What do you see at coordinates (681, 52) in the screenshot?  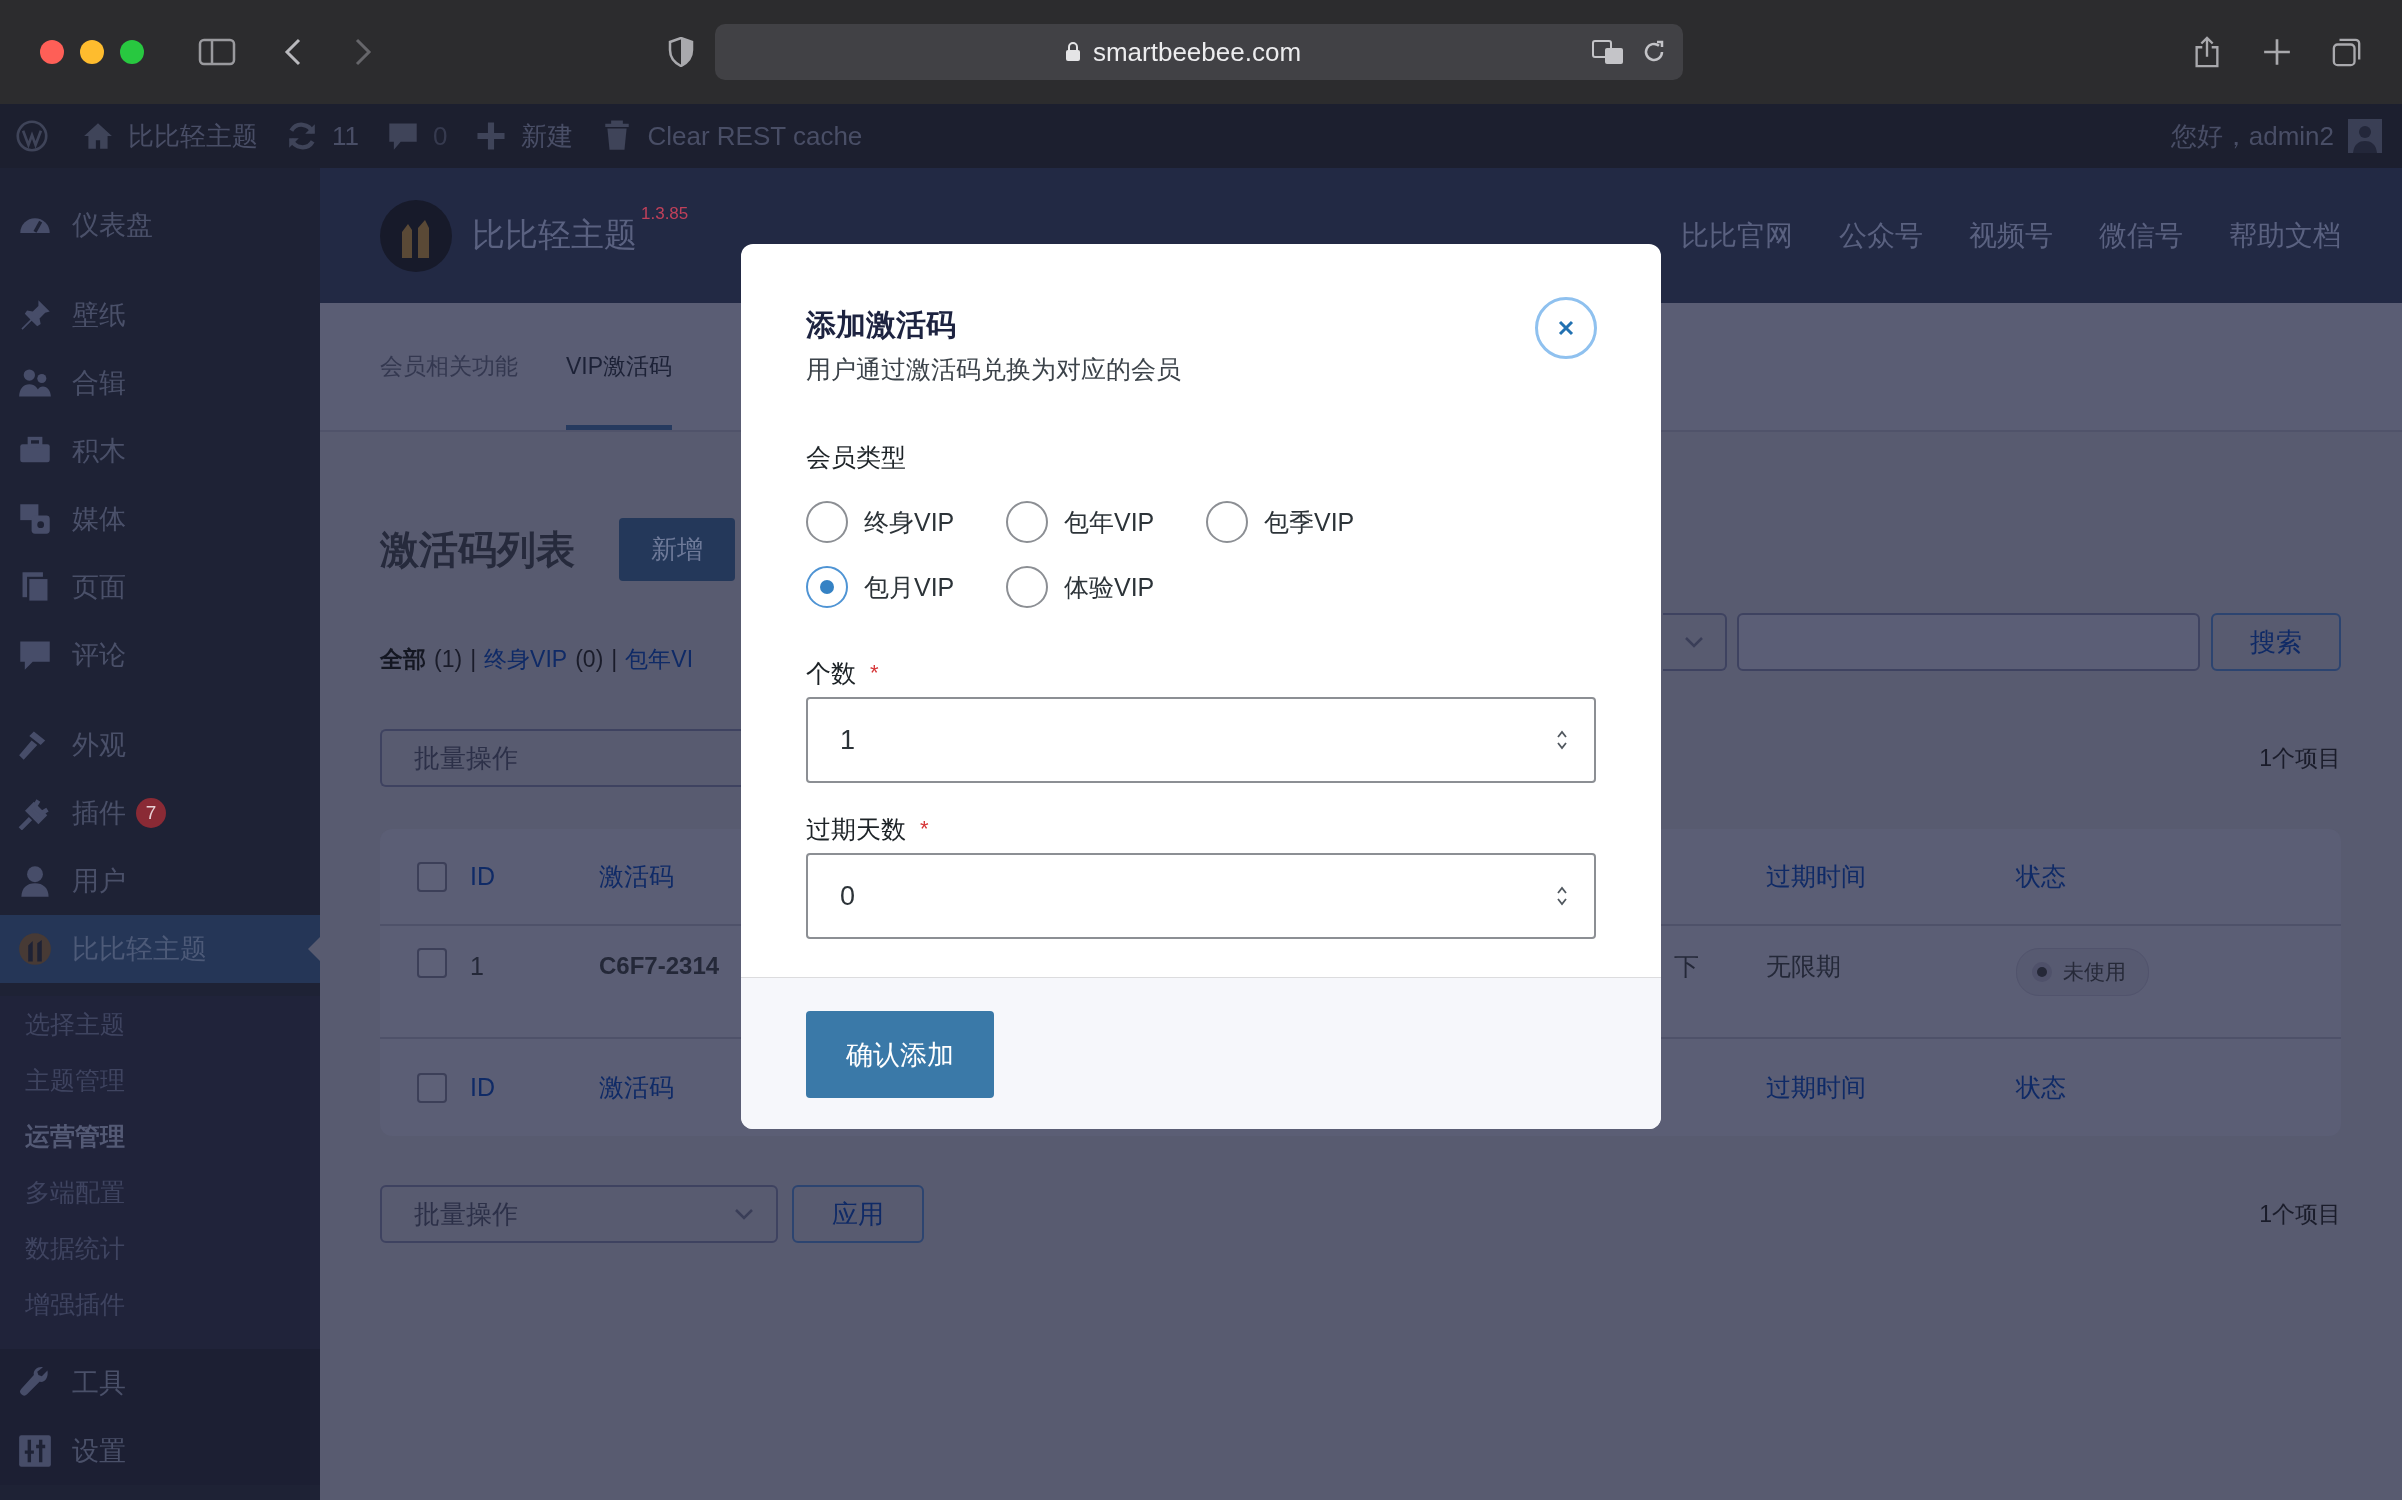 I see `shield-icon` at bounding box center [681, 52].